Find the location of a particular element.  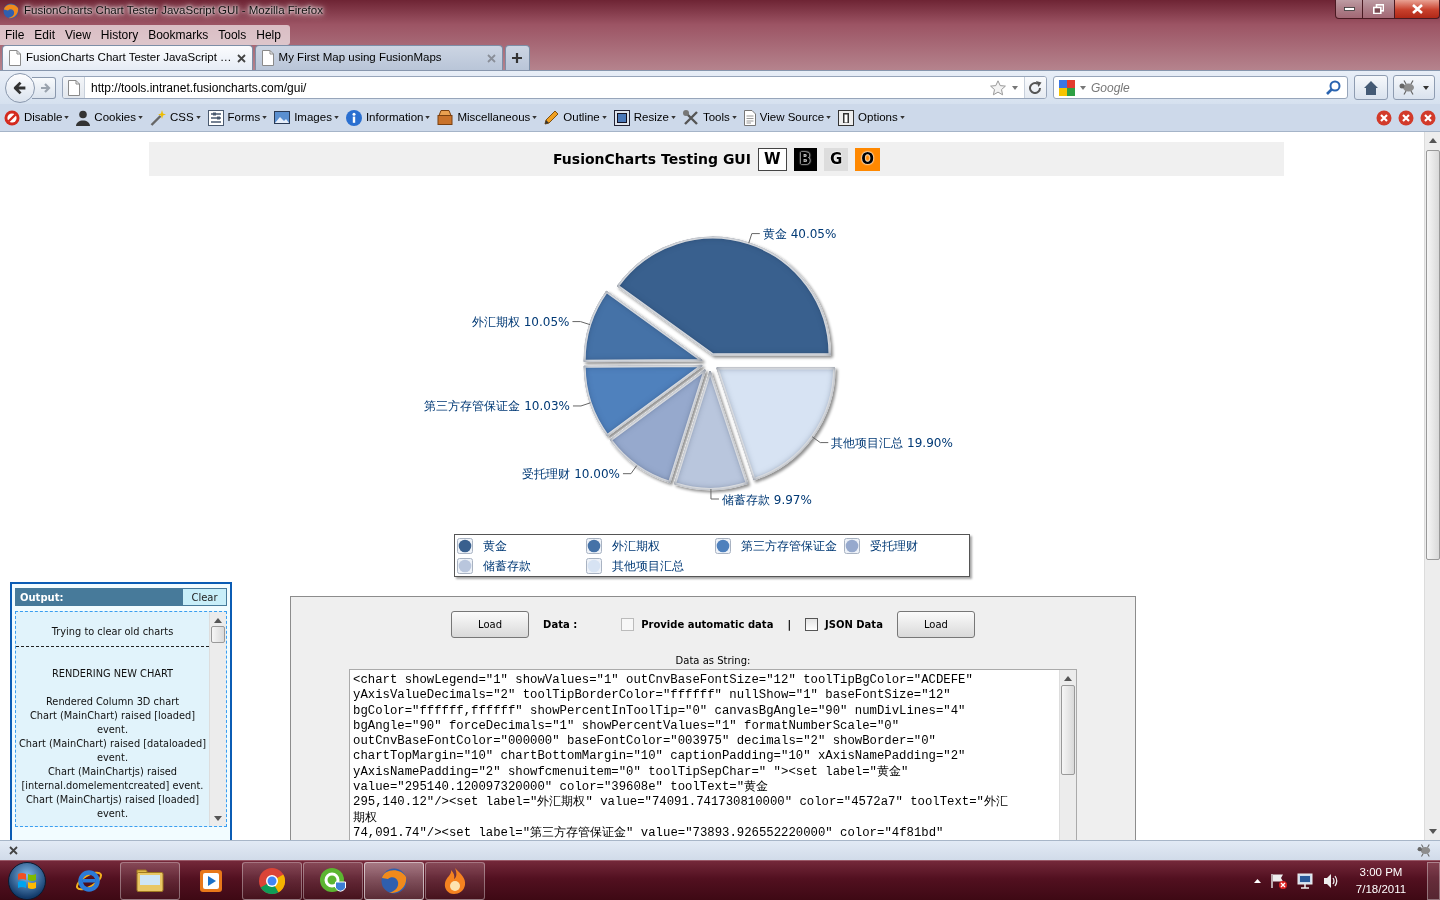

globe-swirl-icon is located at coordinates (394, 880).